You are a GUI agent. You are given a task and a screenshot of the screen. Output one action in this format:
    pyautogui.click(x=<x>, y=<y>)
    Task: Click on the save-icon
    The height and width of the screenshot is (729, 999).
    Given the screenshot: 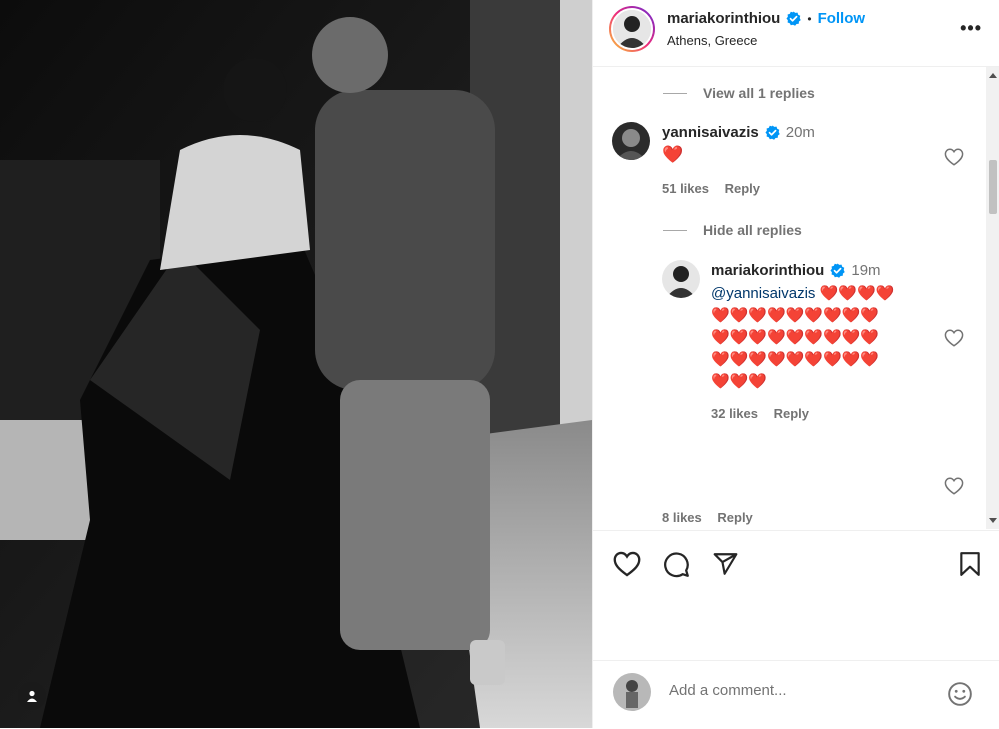 What is the action you would take?
    pyautogui.click(x=970, y=564)
    